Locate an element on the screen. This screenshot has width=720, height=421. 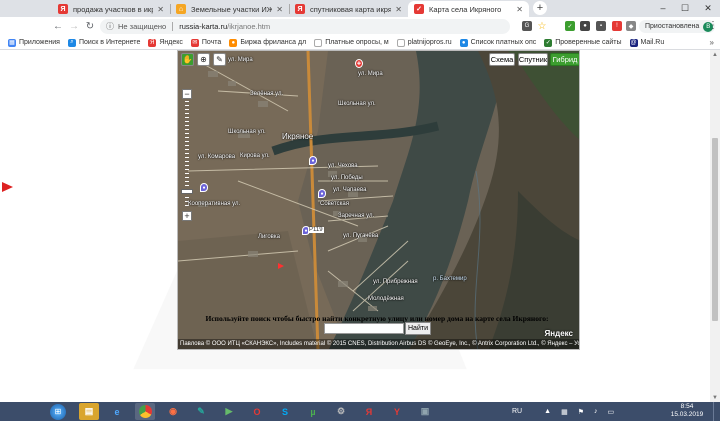
bookmark-platnijopros: platnijopros.ru is located at coordinates (424, 42).